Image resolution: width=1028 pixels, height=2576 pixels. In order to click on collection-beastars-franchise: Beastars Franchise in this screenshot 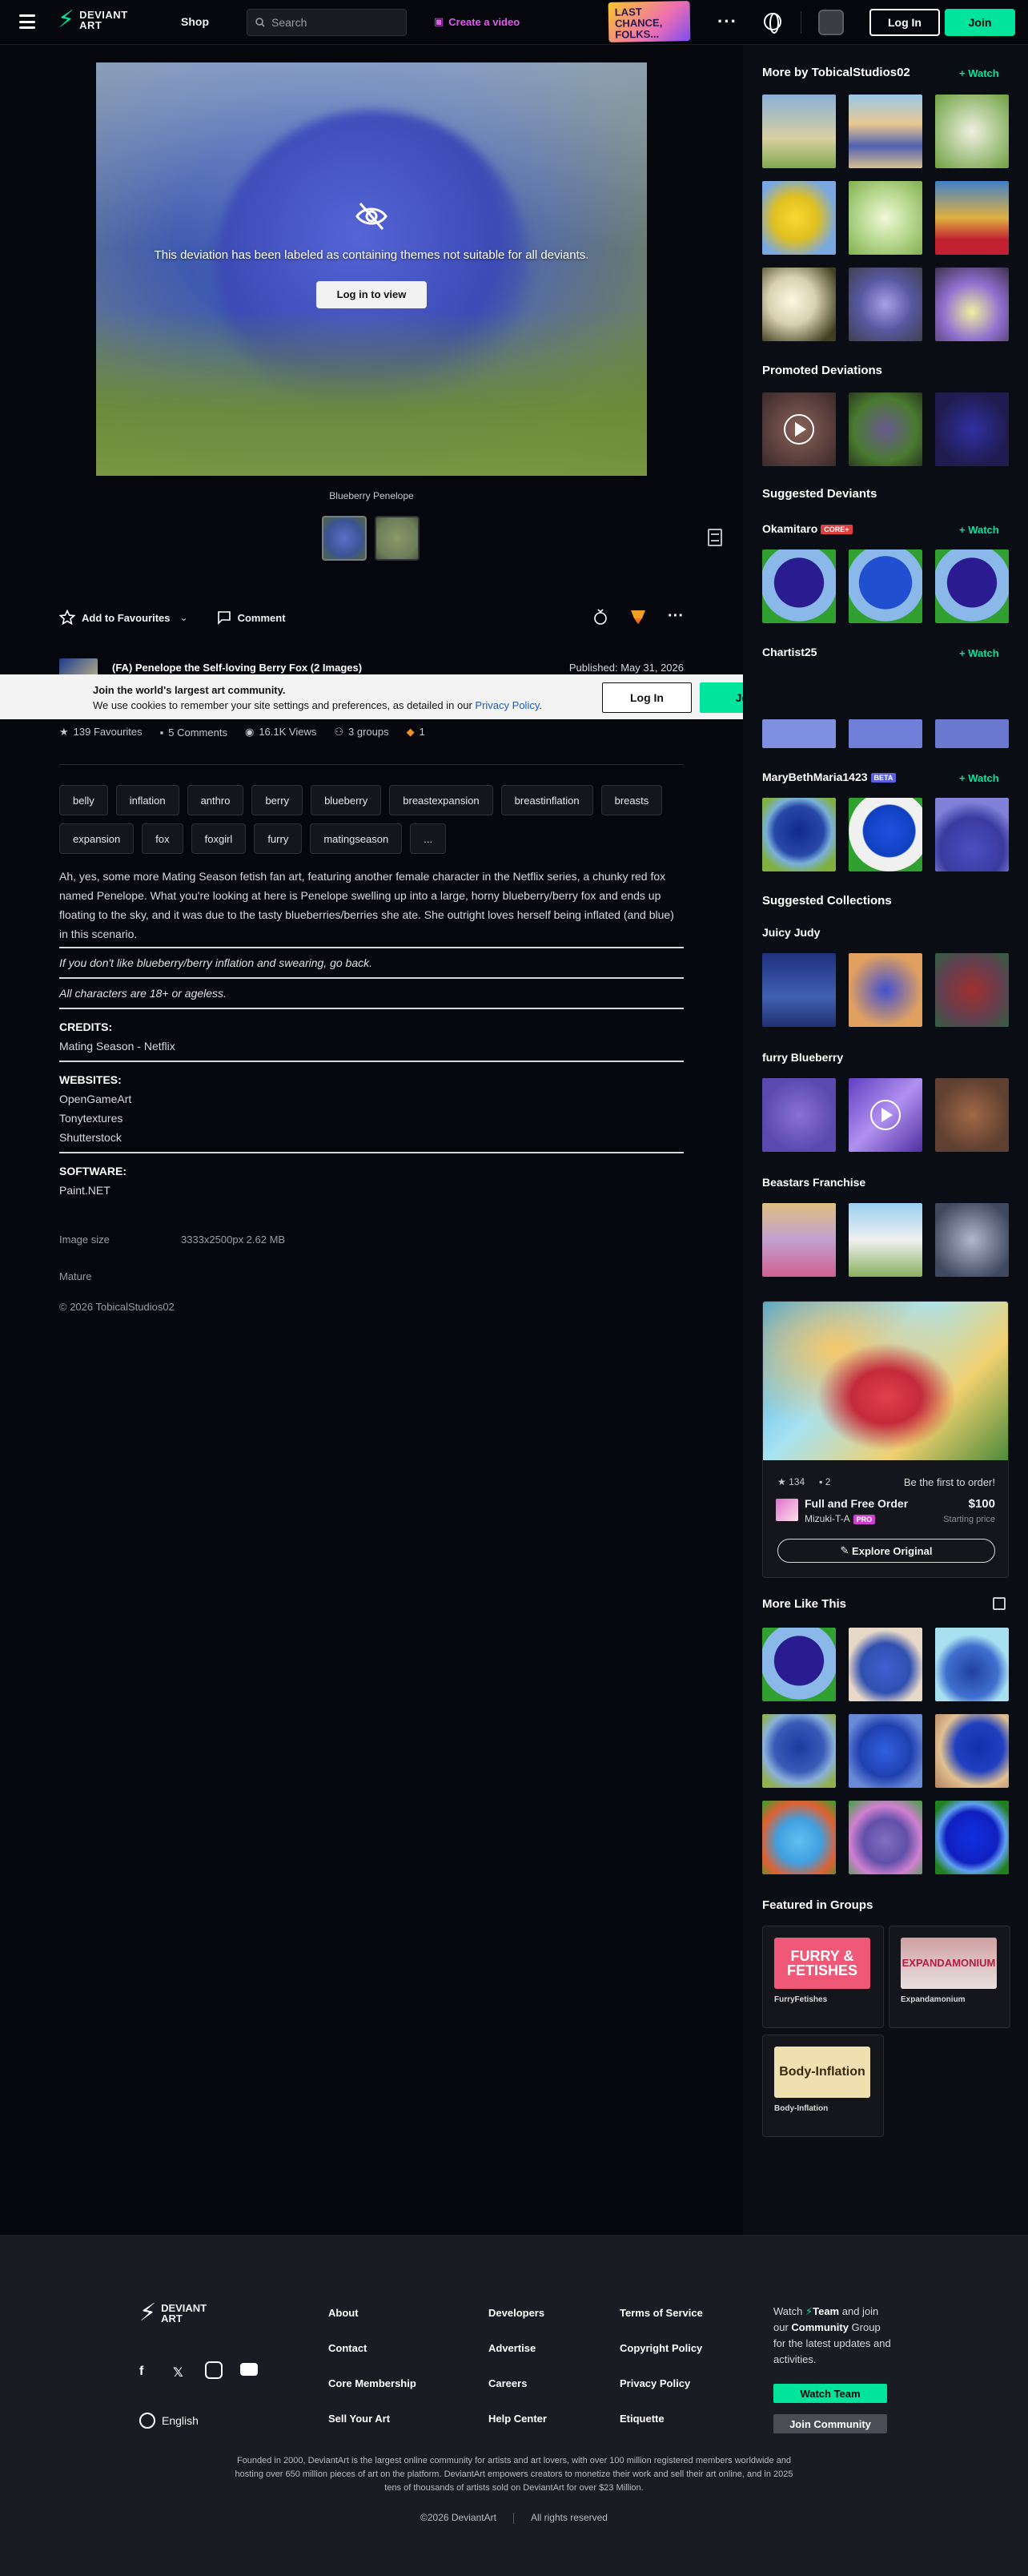, I will do `click(813, 1182)`.